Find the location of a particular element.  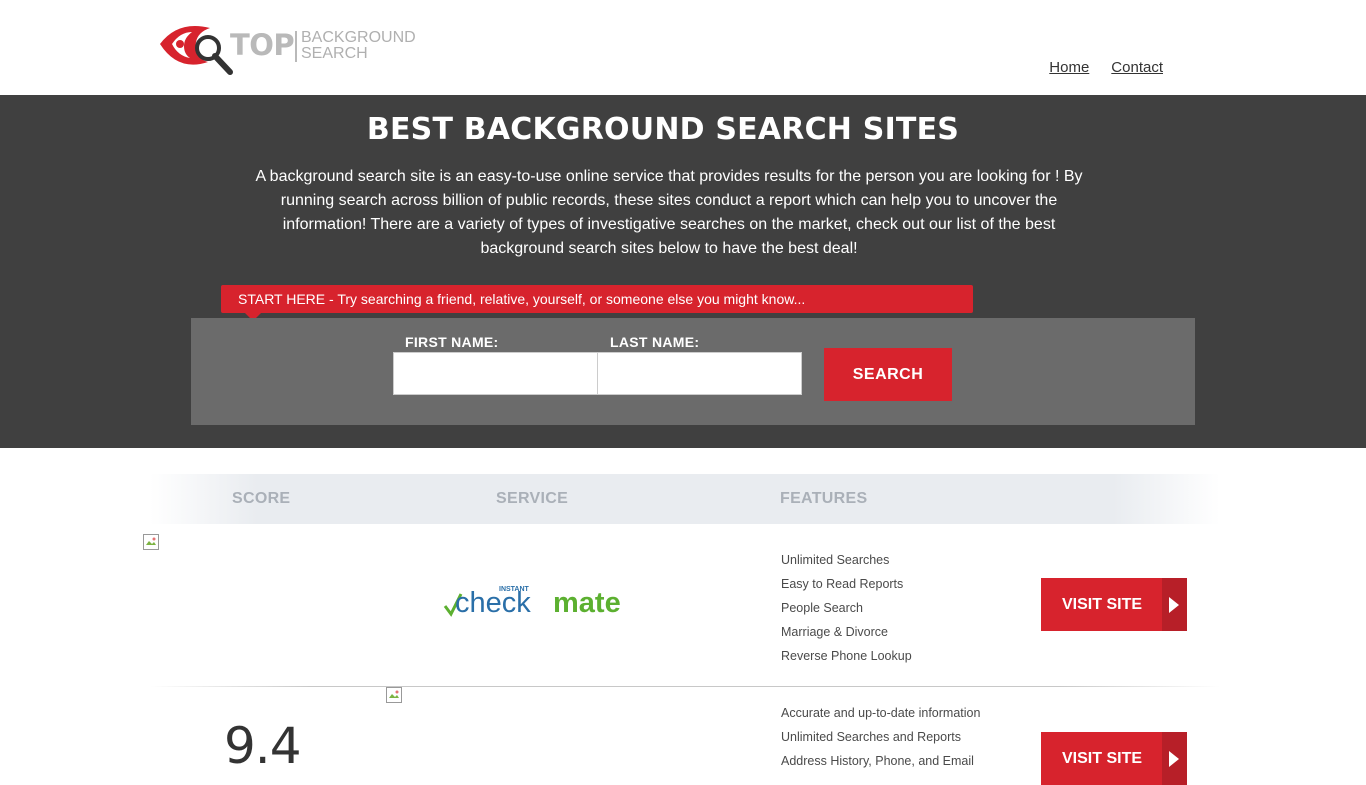

first-name-label: FIRST NAME: is located at coordinates (452, 342).